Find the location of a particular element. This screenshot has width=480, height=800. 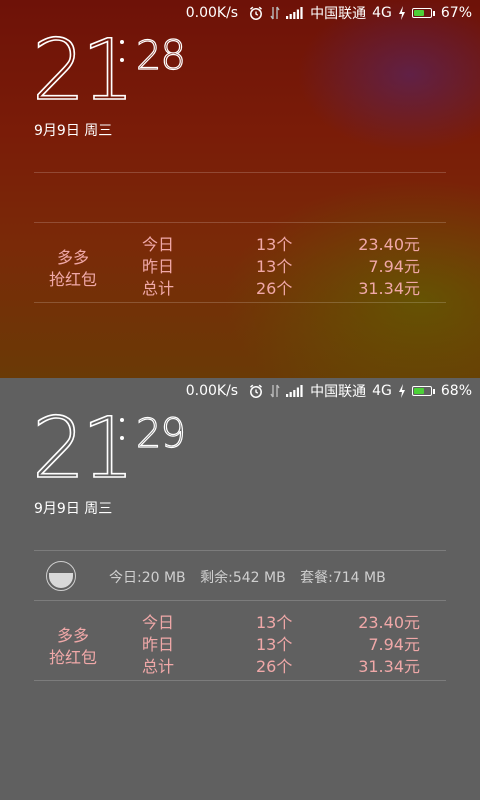

battery-percent: 68% is located at coordinates (456, 391).